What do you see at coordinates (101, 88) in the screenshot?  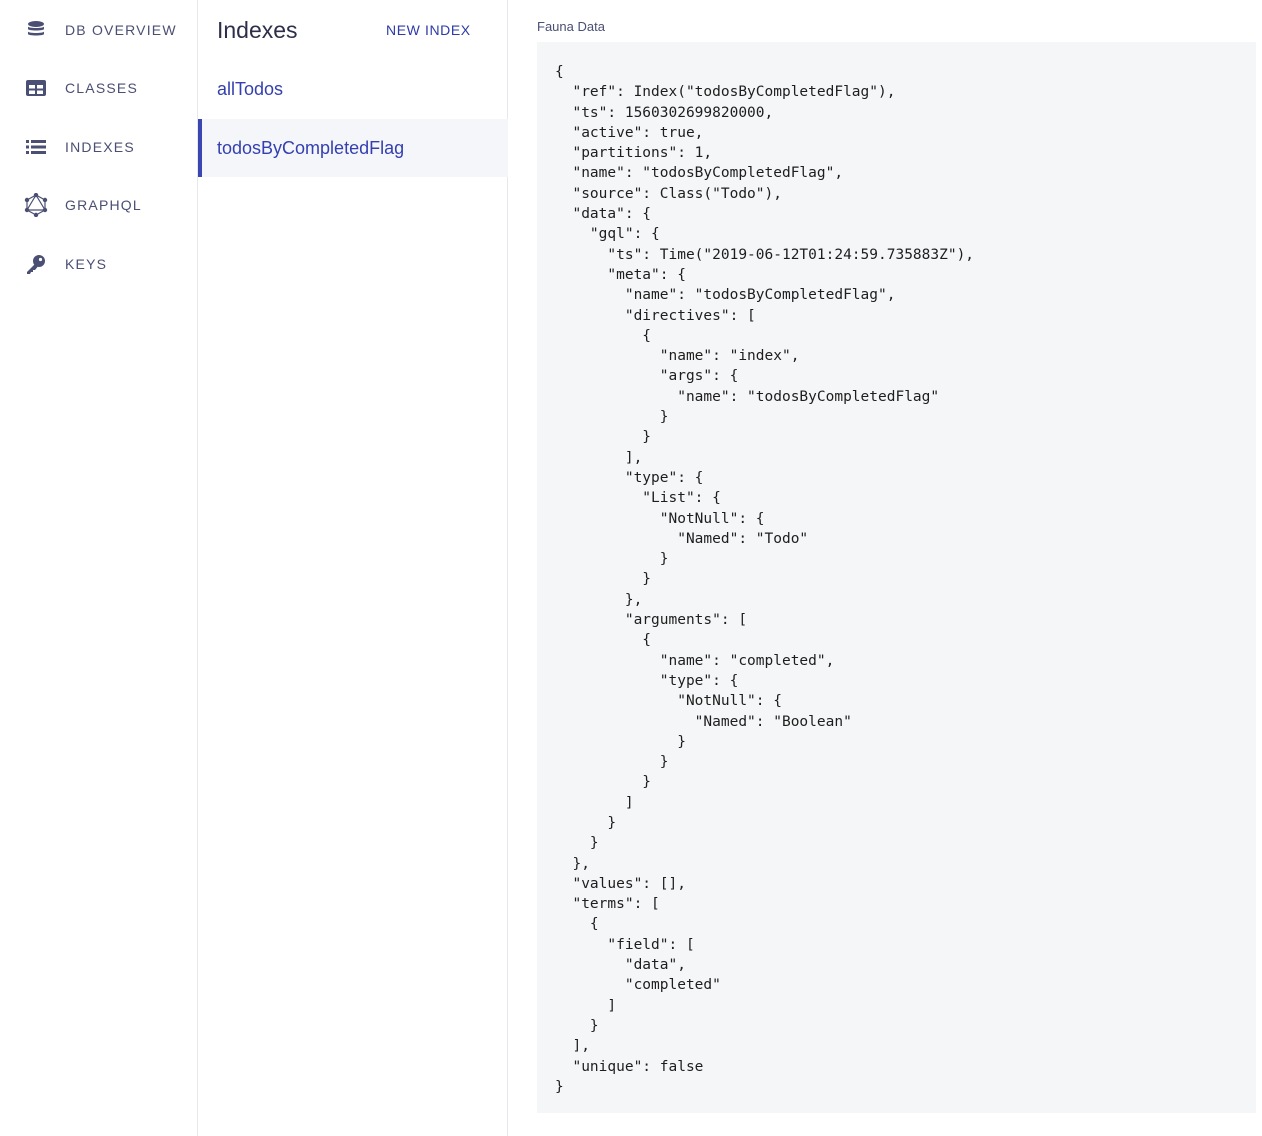 I see `nav-label: CLASSES` at bounding box center [101, 88].